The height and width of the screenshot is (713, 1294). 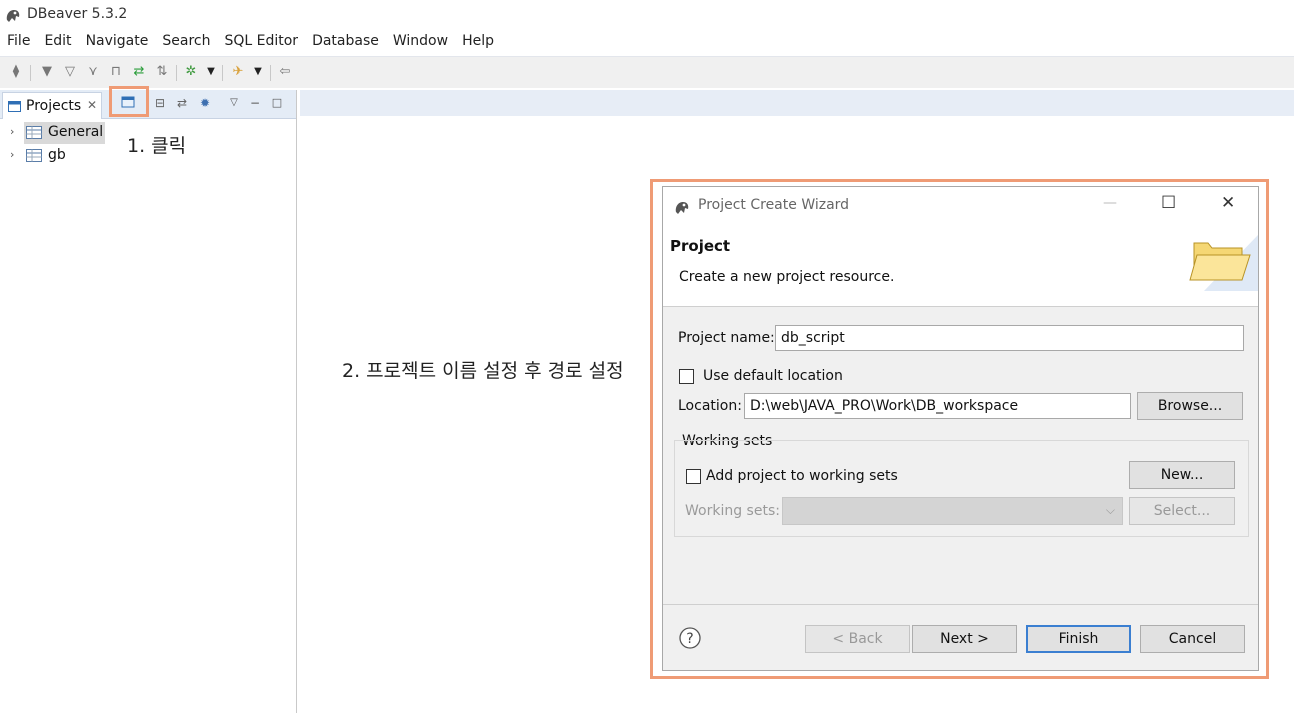 What do you see at coordinates (129, 101) in the screenshot?
I see `highlight-box-create-project` at bounding box center [129, 101].